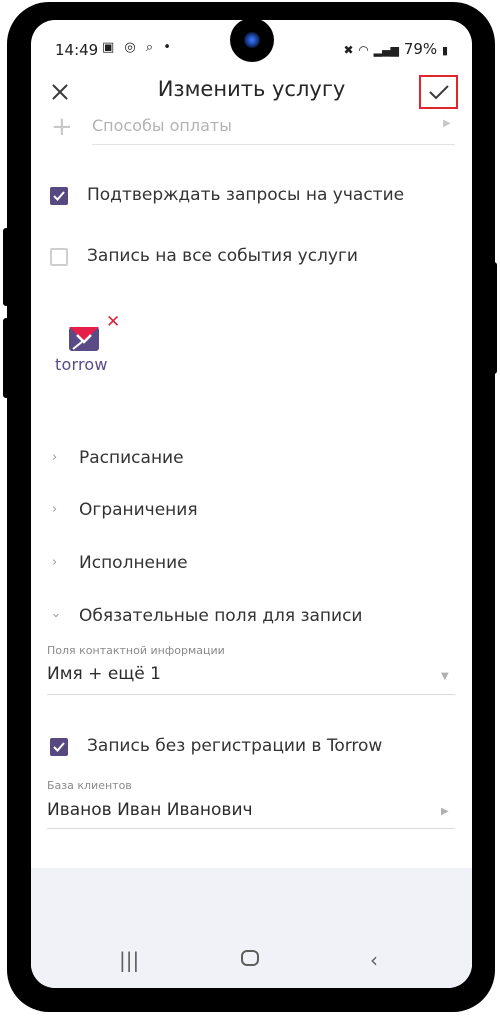 The width and height of the screenshot is (500, 1016). What do you see at coordinates (104, 674) in the screenshot?
I see `contact-fields-value: Имя + ещё 1` at bounding box center [104, 674].